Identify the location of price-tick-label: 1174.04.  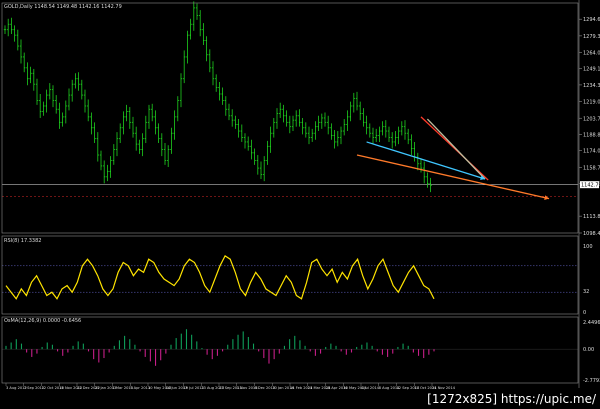
(591, 152).